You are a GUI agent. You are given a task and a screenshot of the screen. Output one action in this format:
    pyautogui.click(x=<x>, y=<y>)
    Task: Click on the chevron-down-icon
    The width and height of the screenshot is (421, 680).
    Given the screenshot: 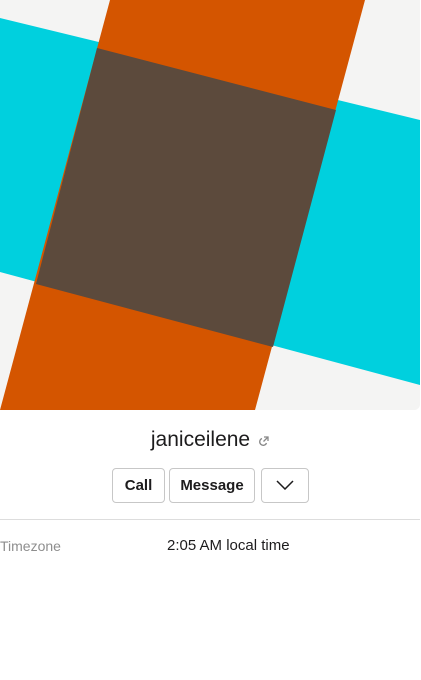 What is the action you would take?
    pyautogui.click(x=285, y=485)
    